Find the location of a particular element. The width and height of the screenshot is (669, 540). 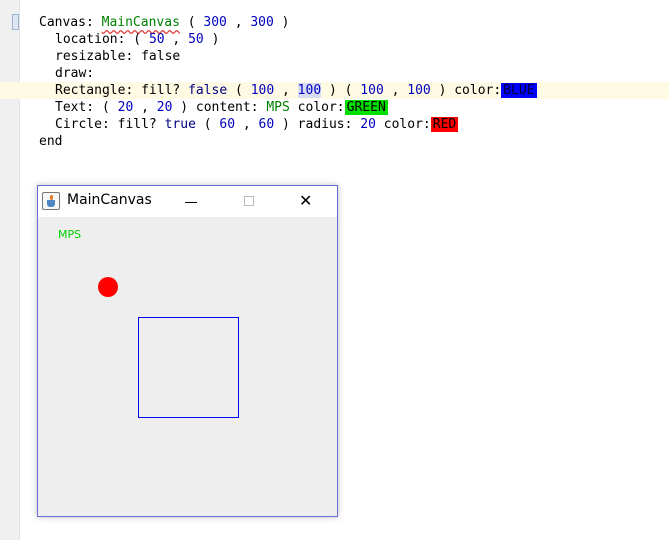

canvas-rectangle is located at coordinates (188, 367).